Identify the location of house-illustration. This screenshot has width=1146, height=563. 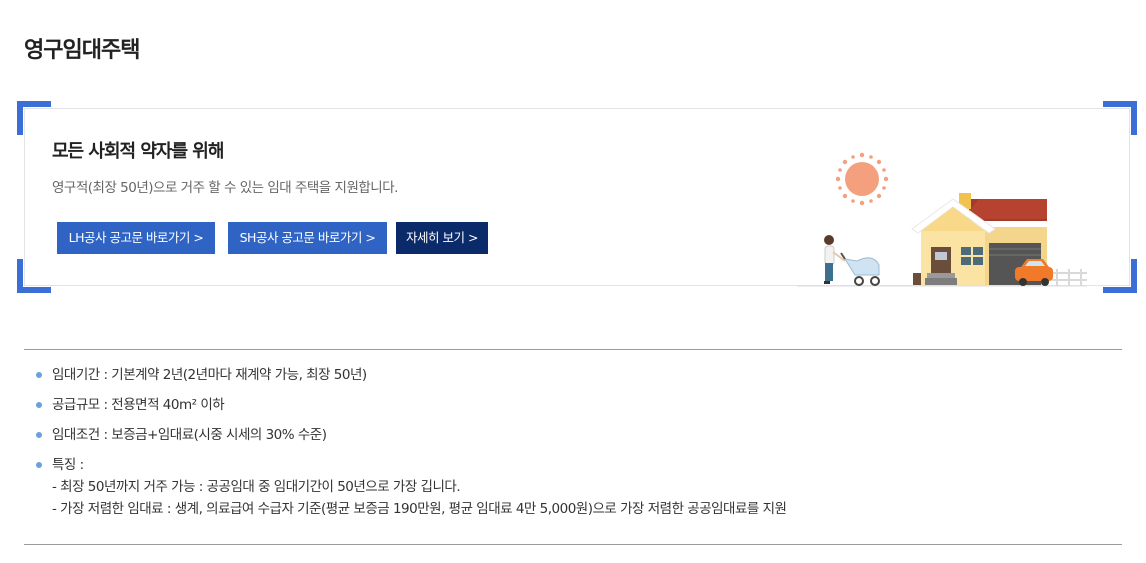
(942, 219).